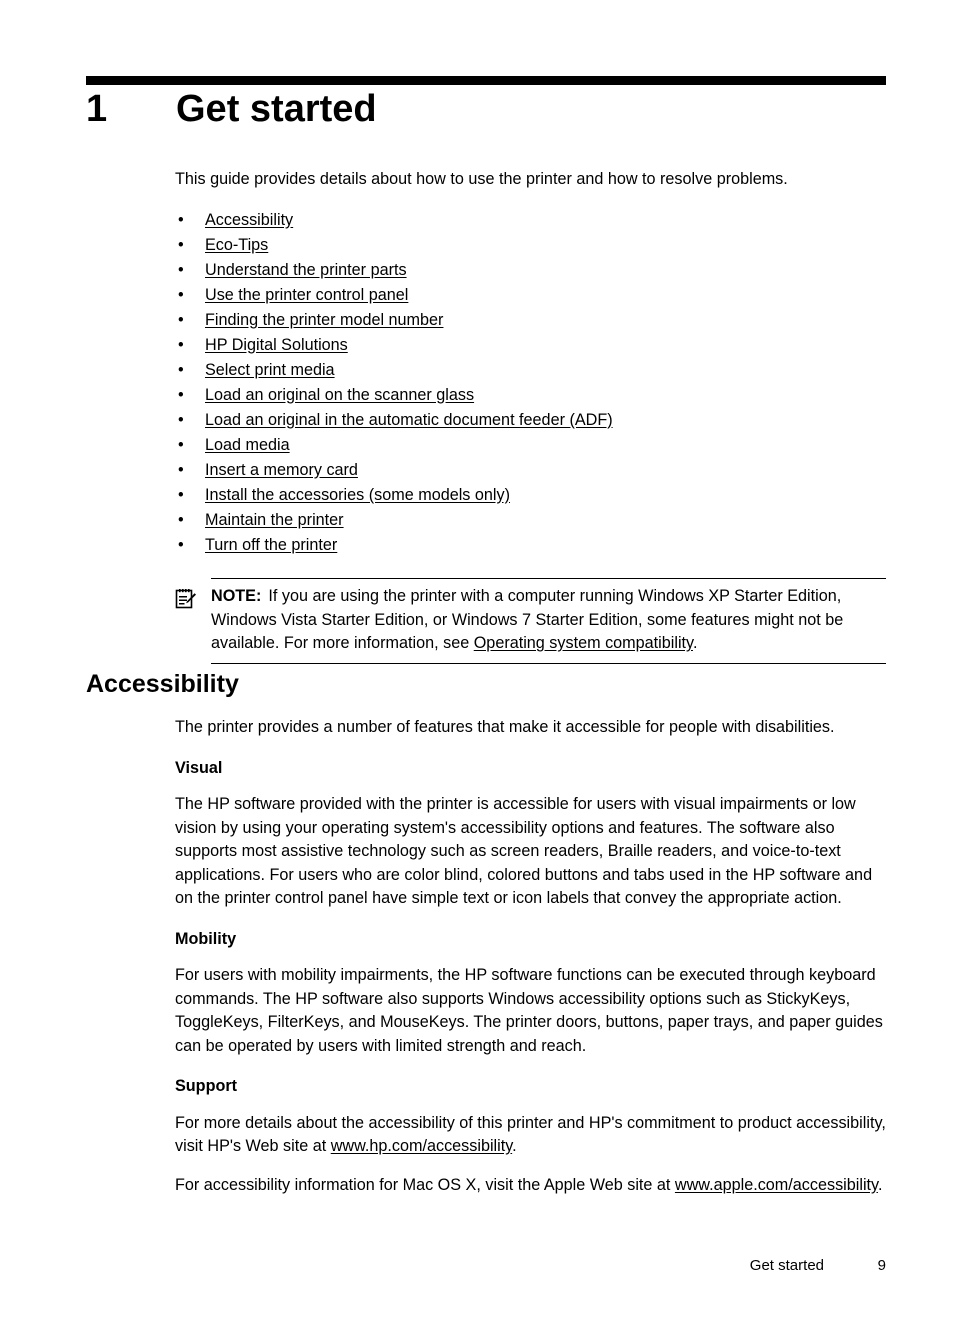 This screenshot has width=954, height=1321. I want to click on subsection-heading-support: Support, so click(206, 1086).